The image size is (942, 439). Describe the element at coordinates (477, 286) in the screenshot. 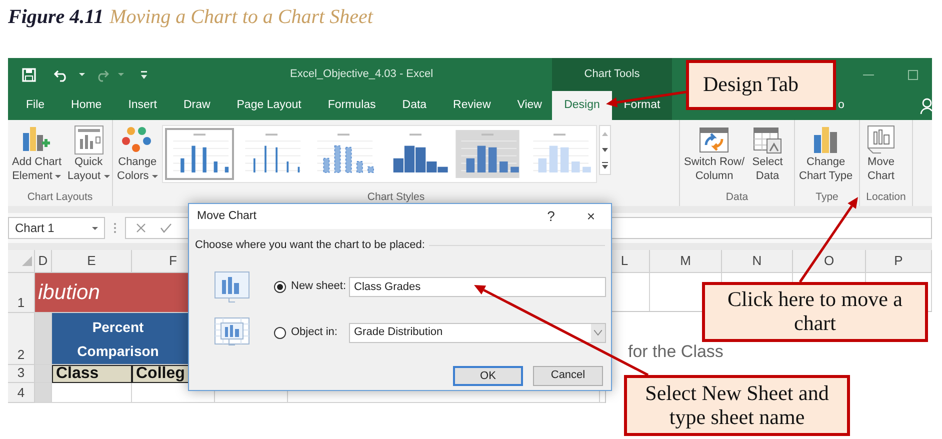

I see `sheet-name-field: Class Grades` at that location.